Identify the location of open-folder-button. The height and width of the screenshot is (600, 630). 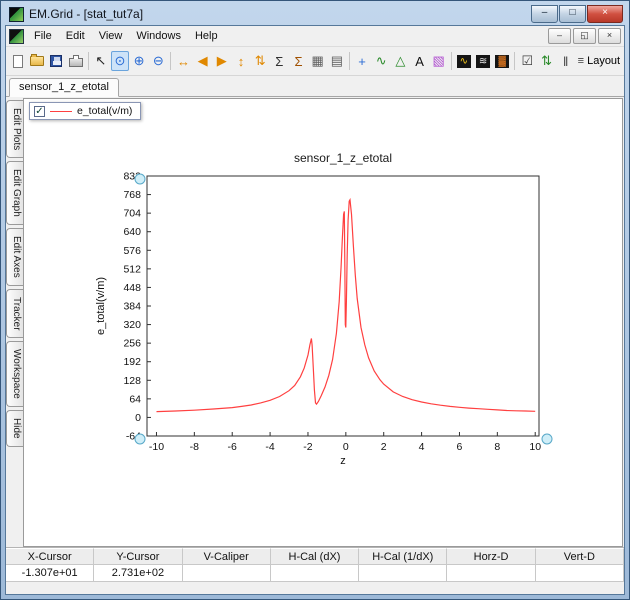
(37, 61).